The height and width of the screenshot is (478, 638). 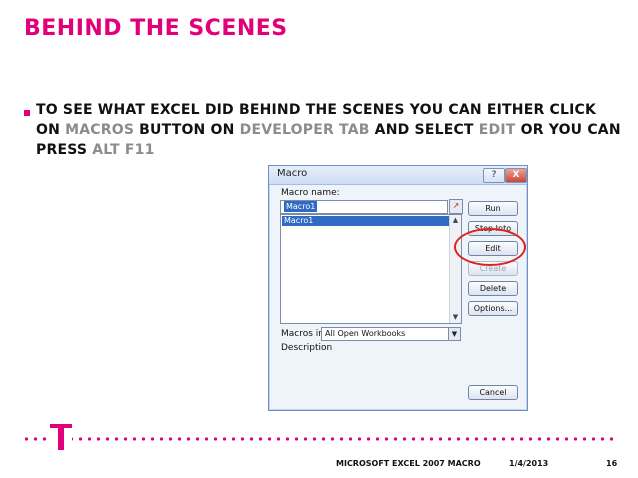 What do you see at coordinates (371, 269) in the screenshot?
I see `macro-list: Macro1 ▲ ▼` at bounding box center [371, 269].